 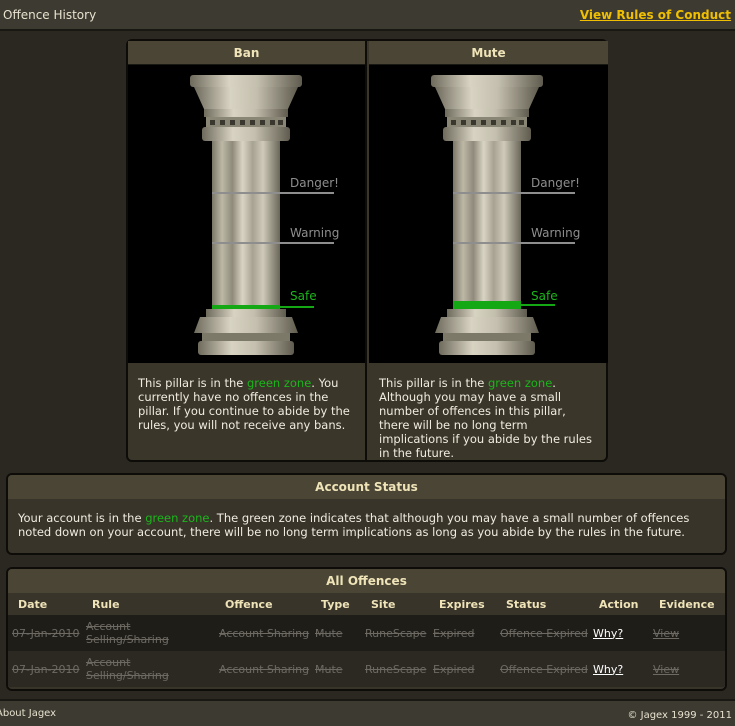 I want to click on view-rules-link: View Rules of Conduct, so click(x=655, y=15).